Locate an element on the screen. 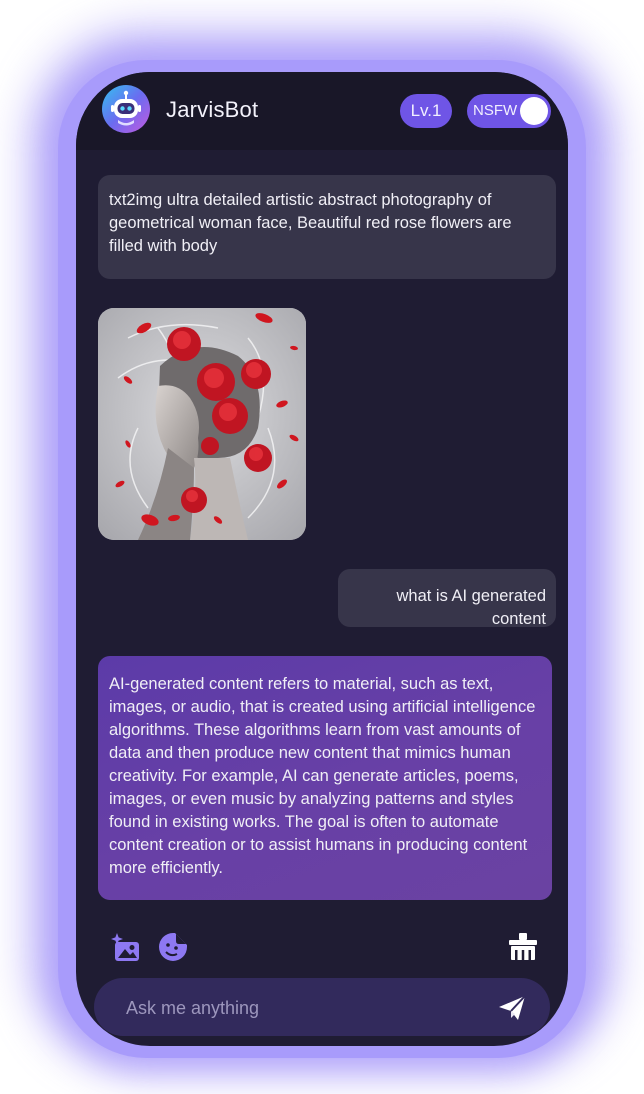 The height and width of the screenshot is (1094, 644). user-message: what is AI generated content is located at coordinates (447, 598).